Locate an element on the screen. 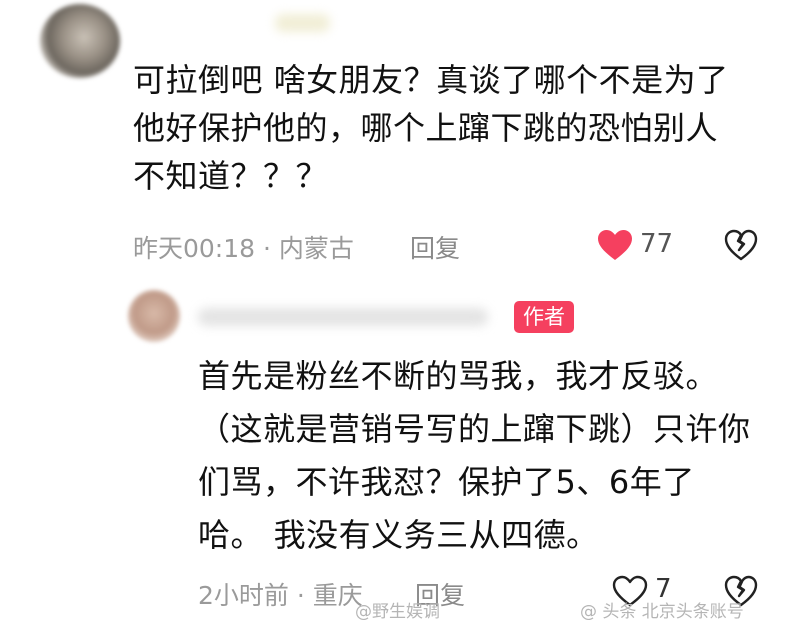  comment-line: 哈。 我没有义务三从四德。 is located at coordinates (398, 535).